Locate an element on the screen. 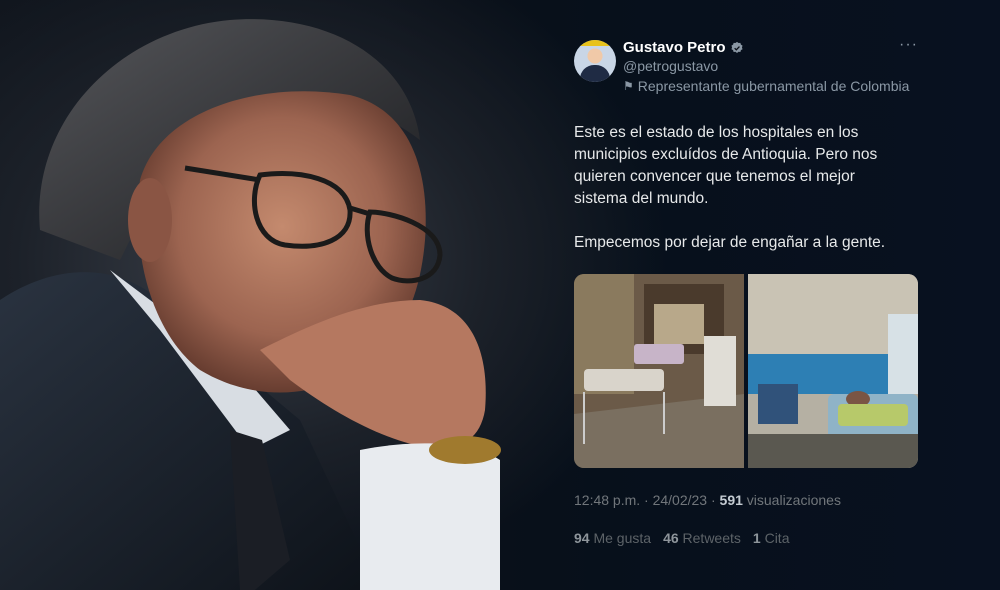  government-label-text: Representante gubernamental de Colombia is located at coordinates (773, 86).